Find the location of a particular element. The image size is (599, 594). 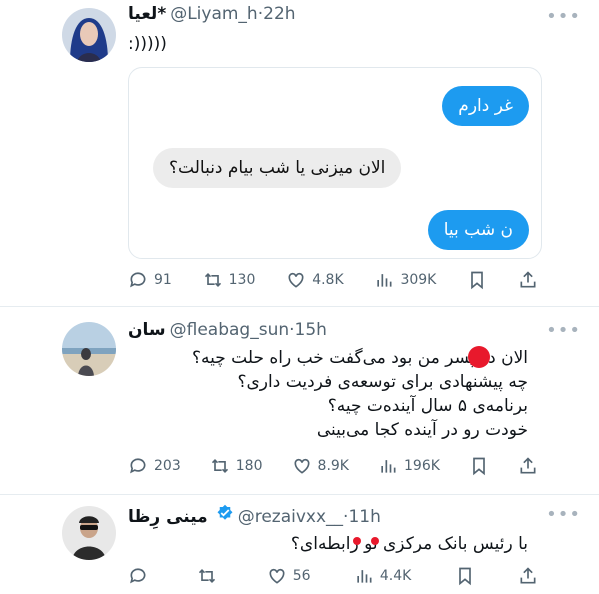

handle: @fleabag_sun is located at coordinates (230, 330).